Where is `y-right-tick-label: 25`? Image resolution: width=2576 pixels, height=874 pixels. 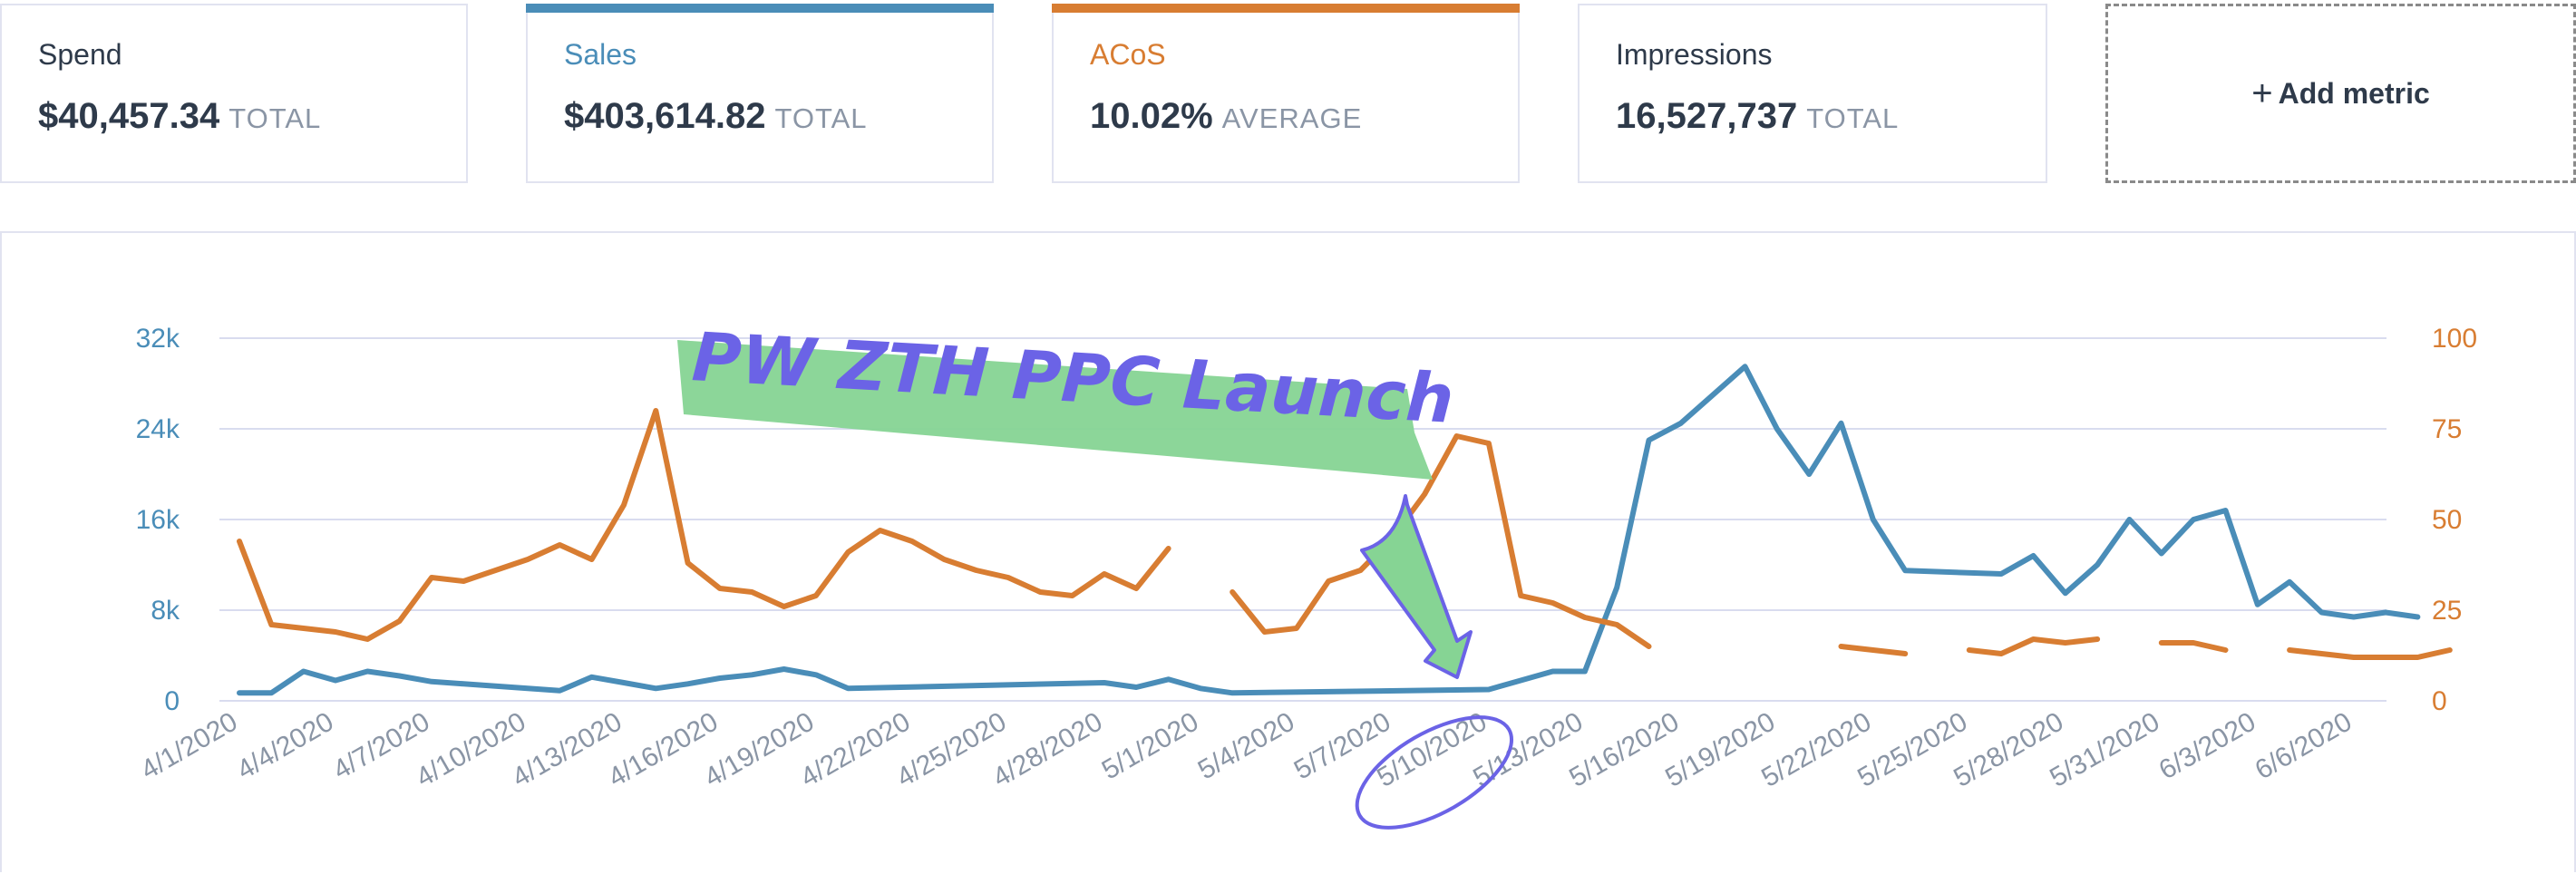 y-right-tick-label: 25 is located at coordinates (2447, 611).